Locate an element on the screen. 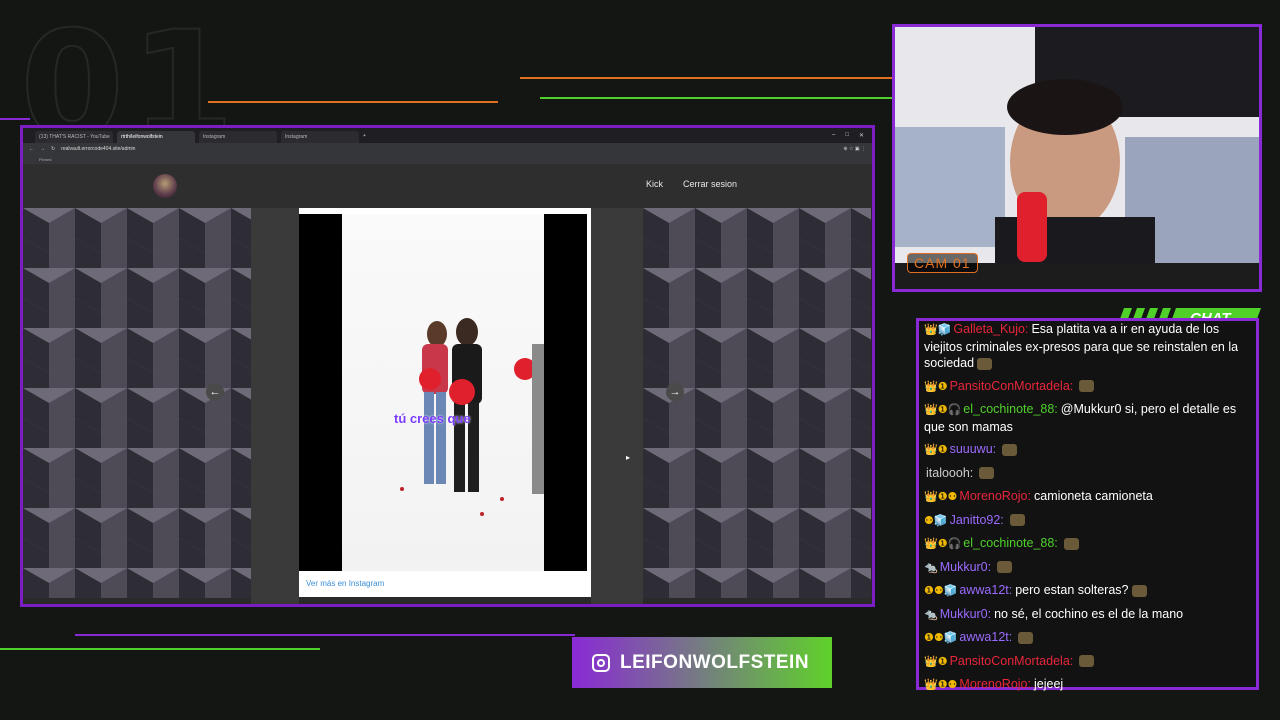  bookmark-item: Pinned is located at coordinates (45, 159).